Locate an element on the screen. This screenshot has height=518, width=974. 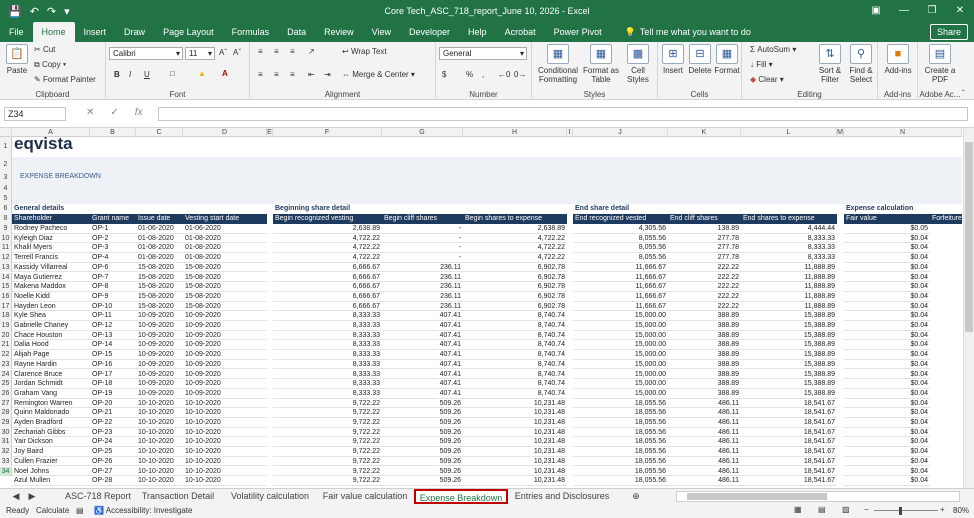
format-cells-button: ▦ Format is located at coordinates (727, 59).